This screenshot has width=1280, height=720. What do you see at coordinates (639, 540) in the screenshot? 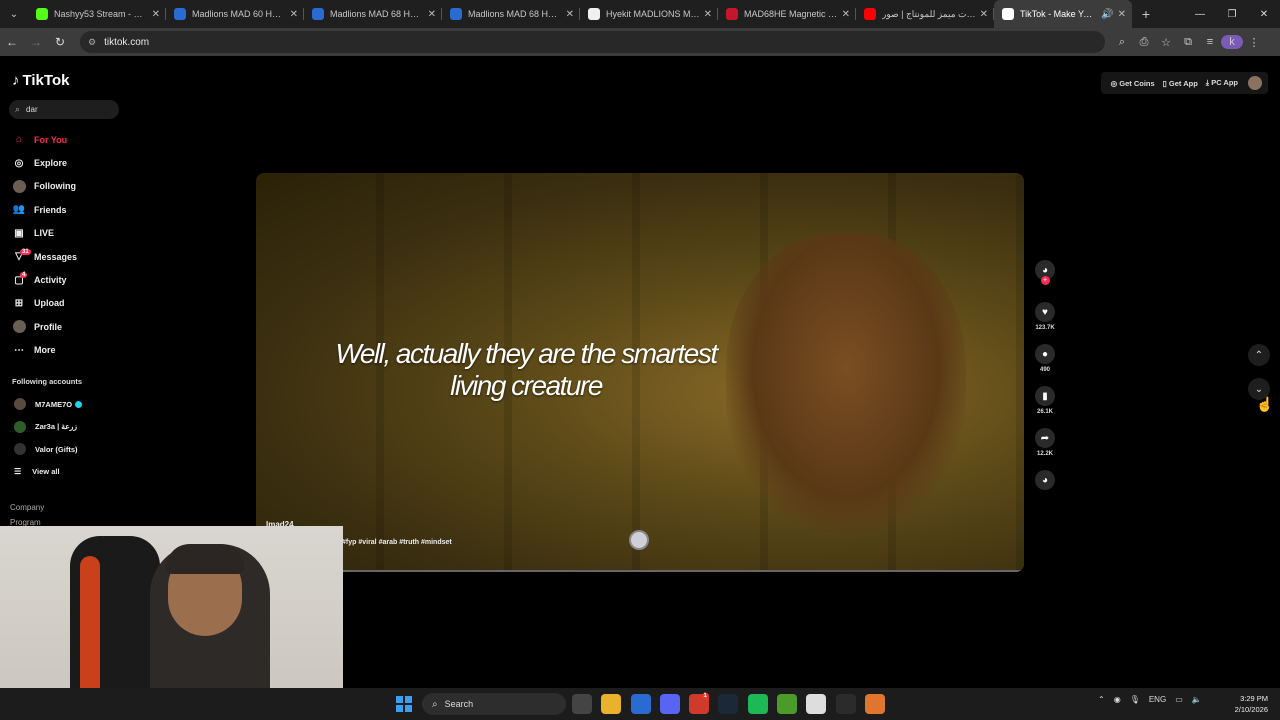
I see `music-disc-icon` at bounding box center [639, 540].